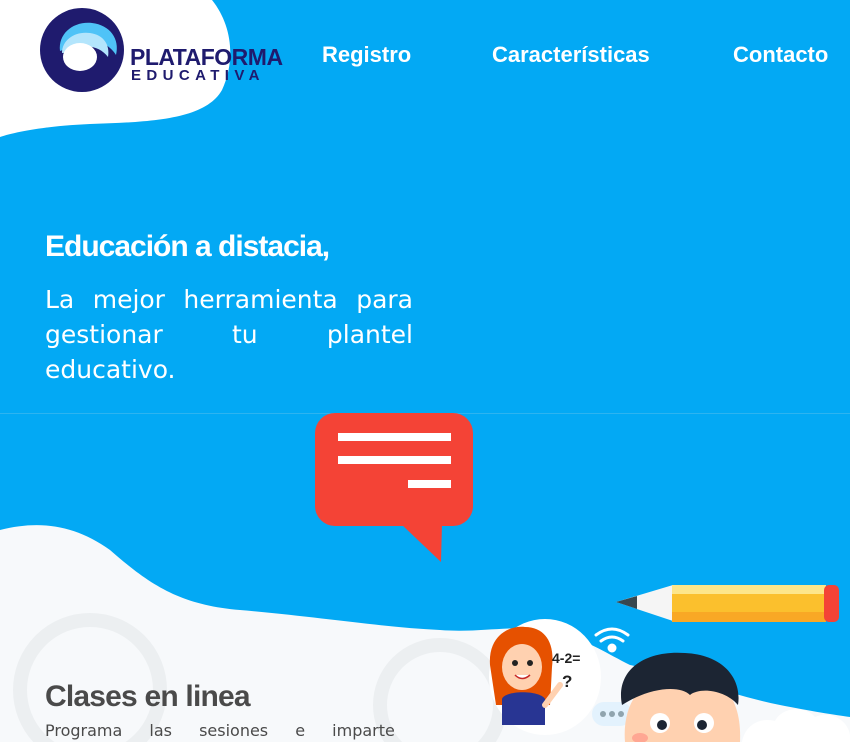  I want to click on nav-item-caracteristicas: Características, so click(571, 55).